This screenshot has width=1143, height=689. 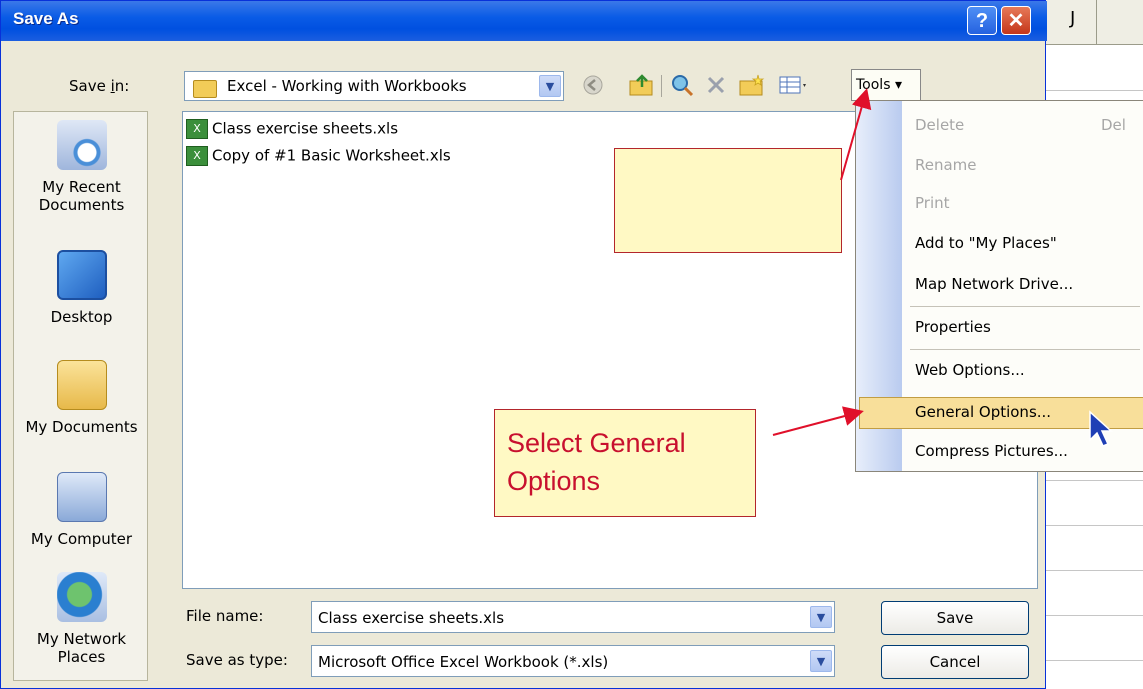 What do you see at coordinates (728, 200) in the screenshot?
I see `annotation-box` at bounding box center [728, 200].